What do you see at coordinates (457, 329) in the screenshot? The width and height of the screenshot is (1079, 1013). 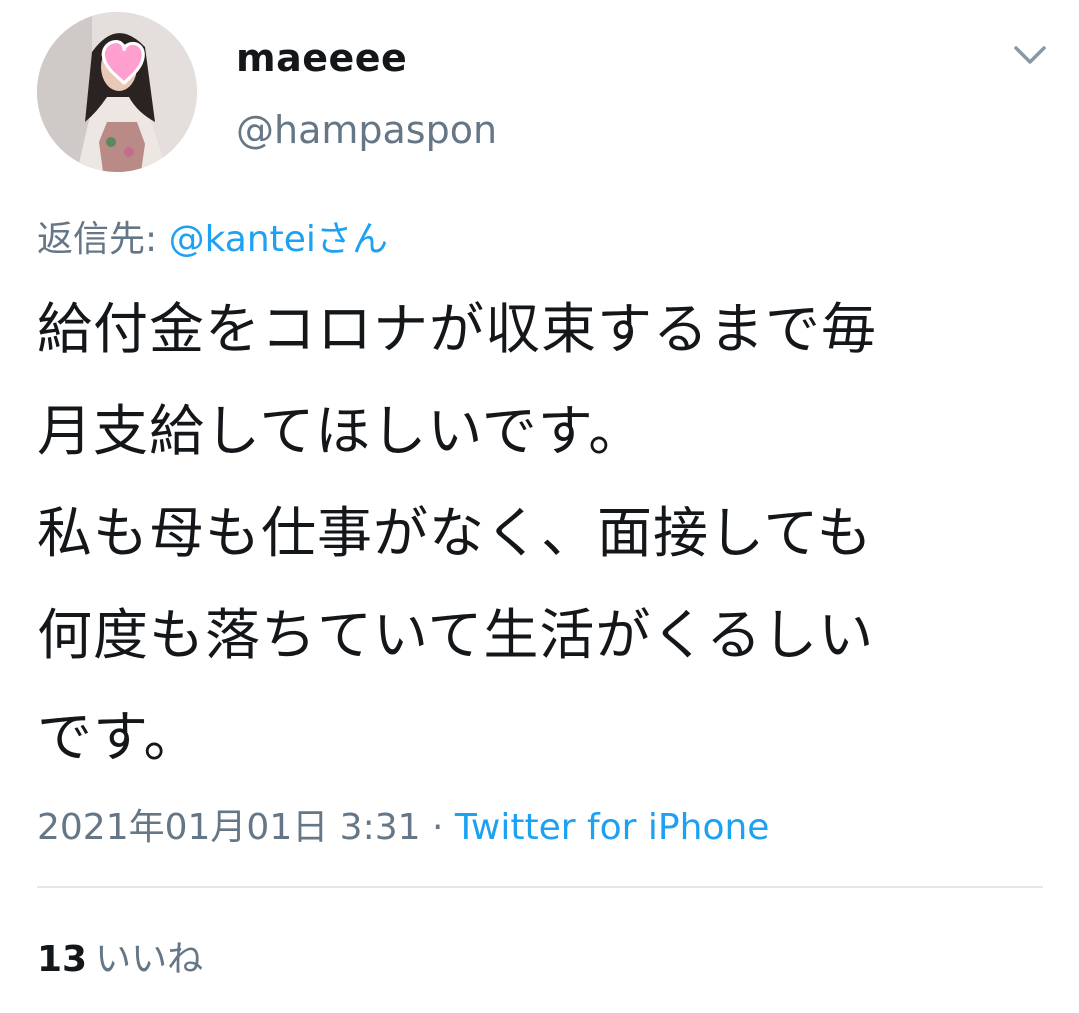 I see `tweet-text-line: 給付金をコロナが収束するまで毎` at bounding box center [457, 329].